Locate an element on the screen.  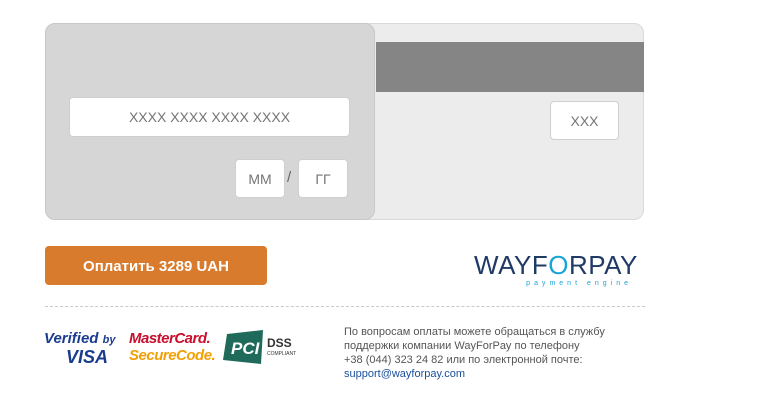
pay-button: Оплатить 3289 UAH is located at coordinates (156, 265).